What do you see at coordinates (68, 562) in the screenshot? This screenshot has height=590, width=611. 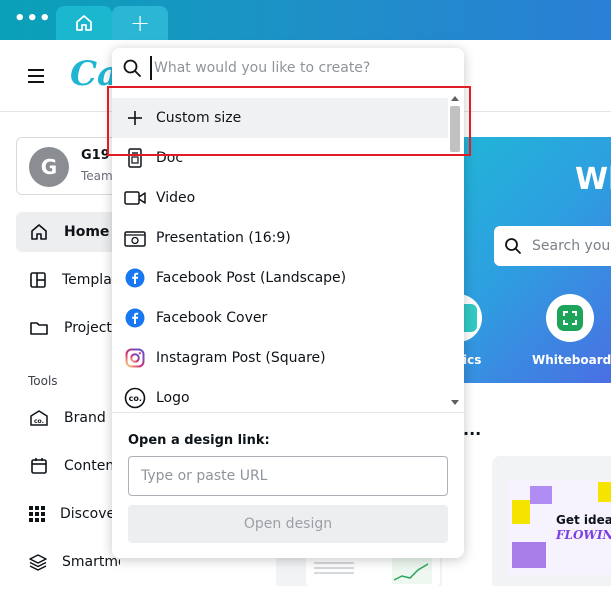 I see `sidebar-item-smartmockups: Smartmockups` at bounding box center [68, 562].